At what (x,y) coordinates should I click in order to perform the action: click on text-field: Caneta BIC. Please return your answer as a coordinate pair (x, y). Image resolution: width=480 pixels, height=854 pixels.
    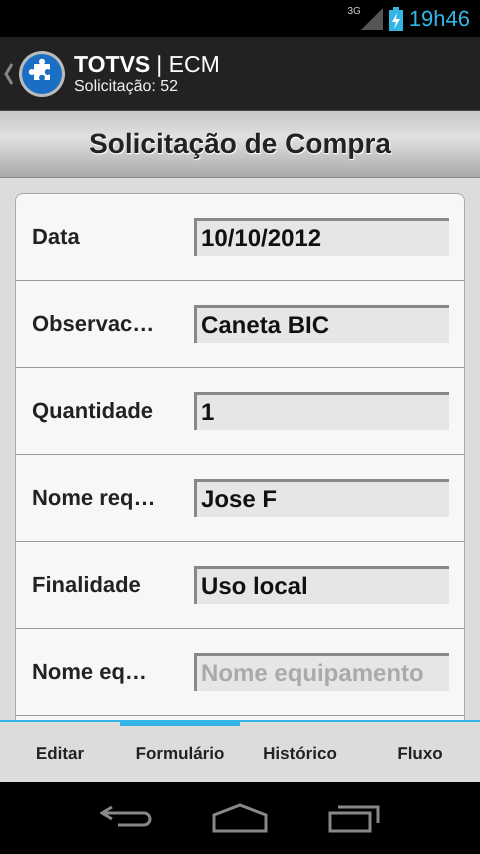
    Looking at the image, I should click on (321, 324).